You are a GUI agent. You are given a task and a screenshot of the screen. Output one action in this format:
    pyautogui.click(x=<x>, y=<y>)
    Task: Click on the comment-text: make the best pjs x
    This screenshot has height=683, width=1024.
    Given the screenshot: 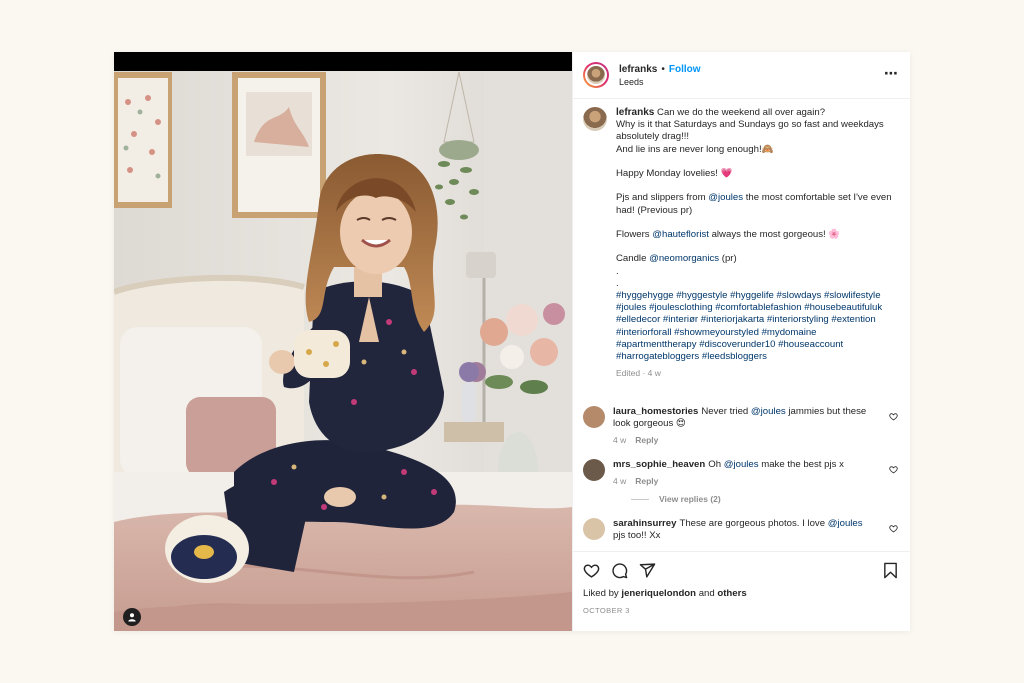 What is the action you would take?
    pyautogui.click(x=801, y=465)
    